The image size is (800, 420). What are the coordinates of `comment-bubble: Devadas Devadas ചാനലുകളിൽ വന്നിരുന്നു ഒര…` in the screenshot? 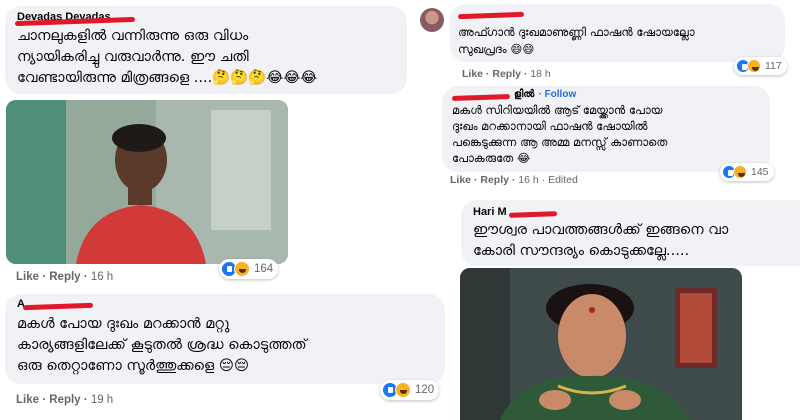 It's located at (206, 50).